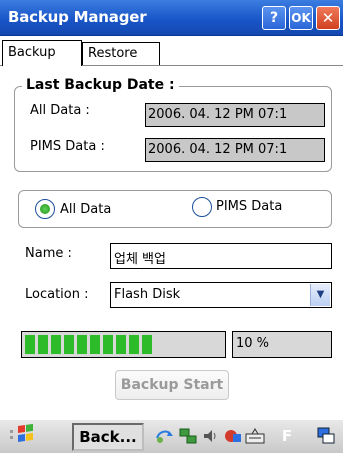 The image size is (343, 453). What do you see at coordinates (42, 53) in the screenshot?
I see `tab-backup: Backup` at bounding box center [42, 53].